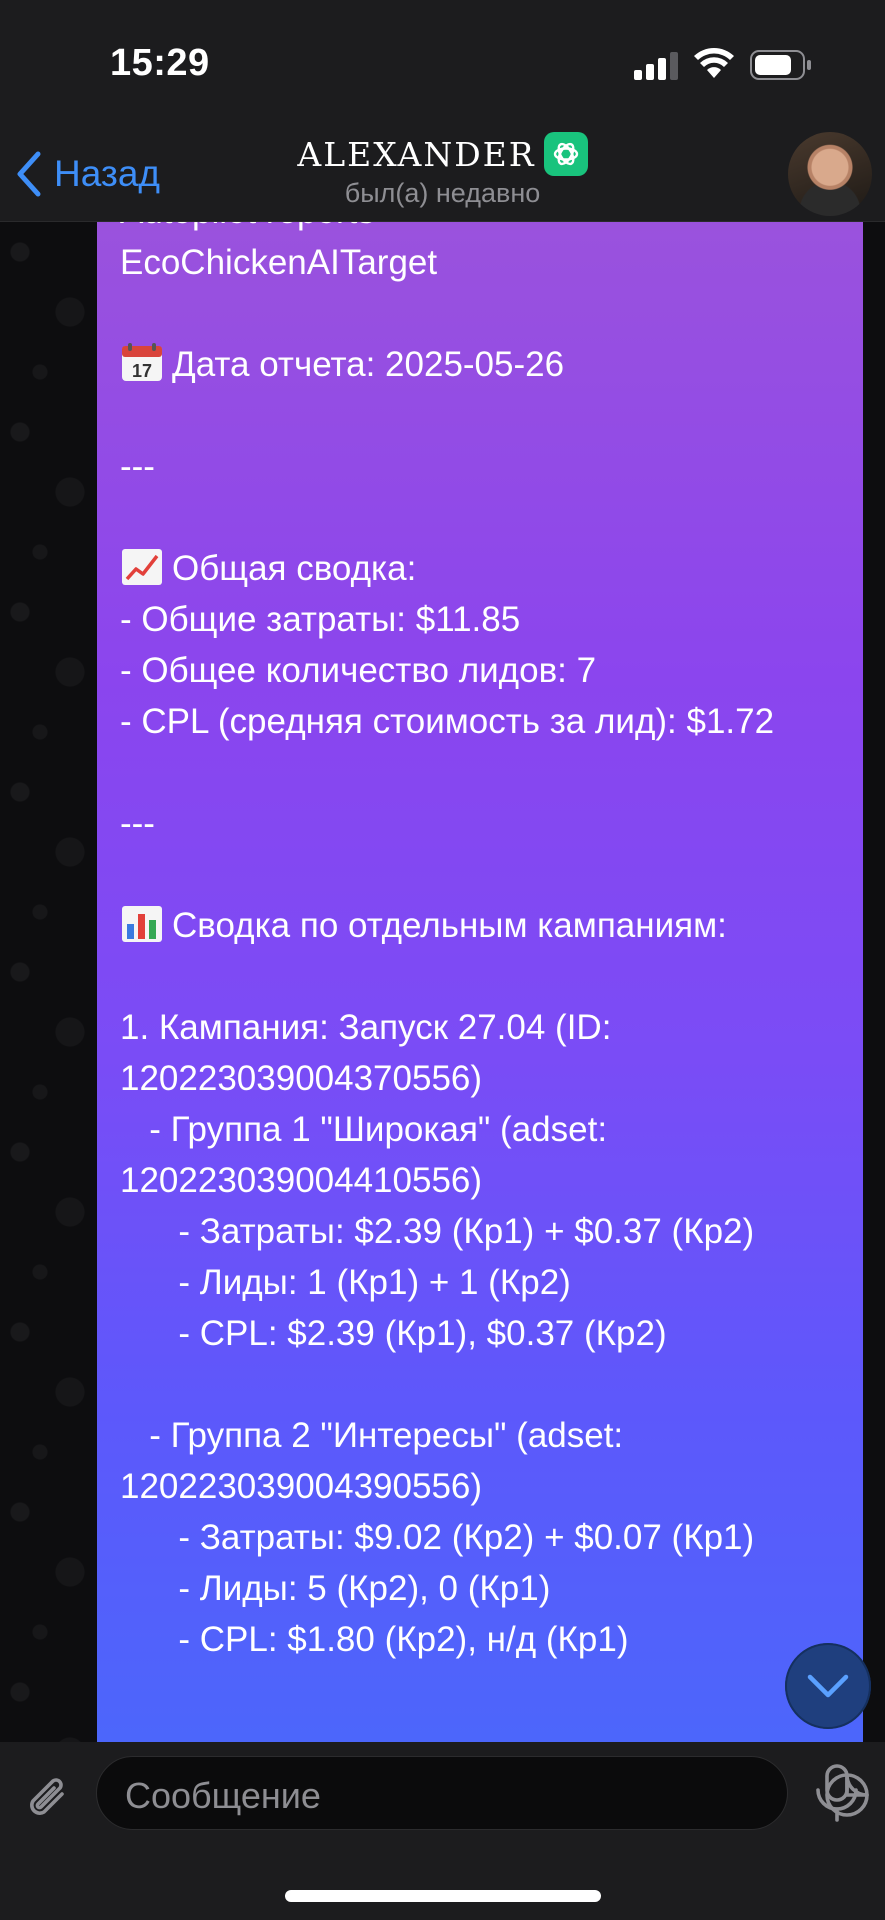 This screenshot has height=1920, width=885. Describe the element at coordinates (142, 567) in the screenshot. I see `chart-increasing-icon` at that location.